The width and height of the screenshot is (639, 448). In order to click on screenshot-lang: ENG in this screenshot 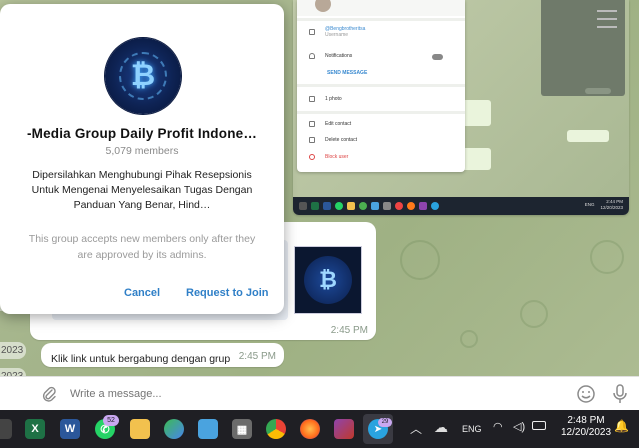, I will do `click(589, 204)`.